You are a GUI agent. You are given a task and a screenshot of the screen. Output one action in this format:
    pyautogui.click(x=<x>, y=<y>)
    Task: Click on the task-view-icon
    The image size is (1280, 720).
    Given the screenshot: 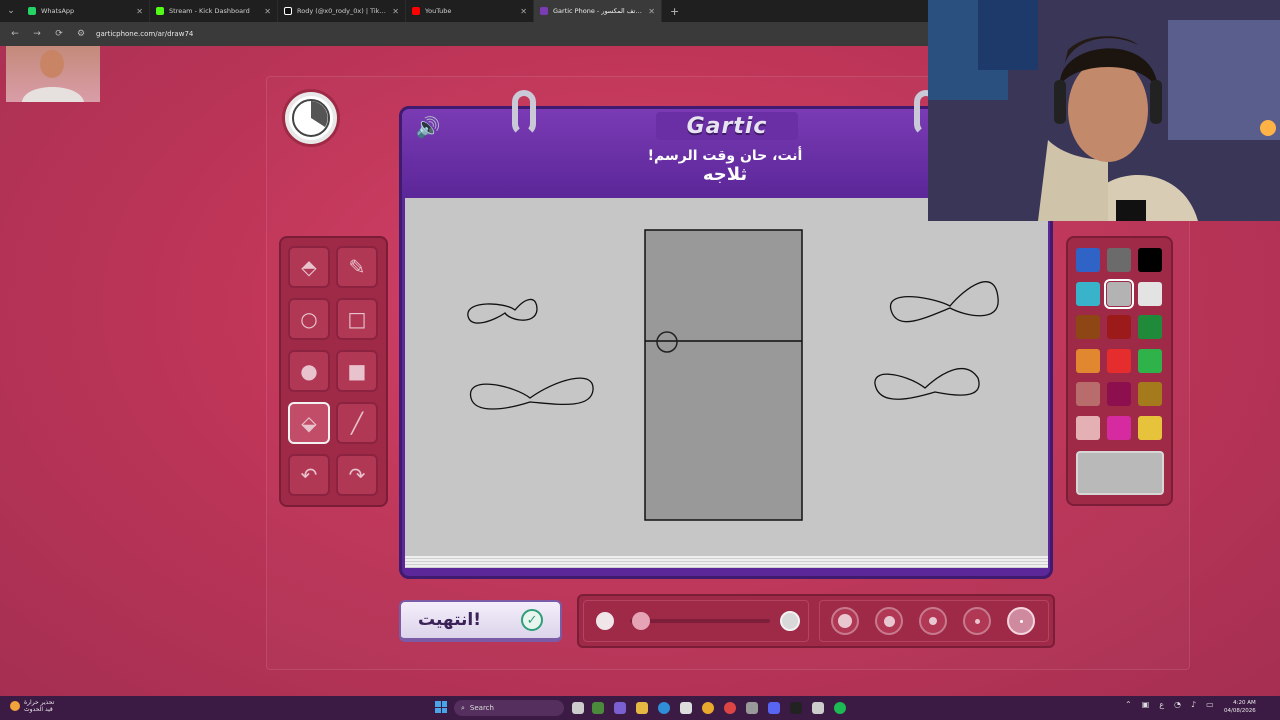 What is the action you would take?
    pyautogui.click(x=578, y=708)
    